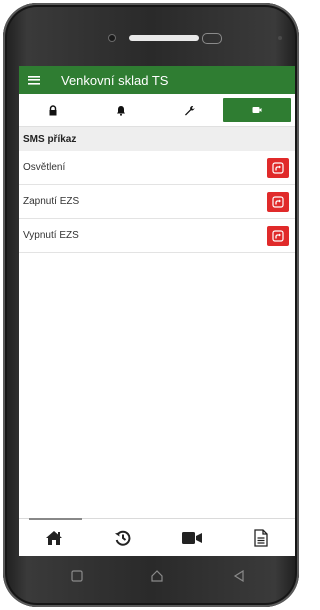 Image resolution: width=320 pixels, height=610 pixels. I want to click on document-icon, so click(260, 538).